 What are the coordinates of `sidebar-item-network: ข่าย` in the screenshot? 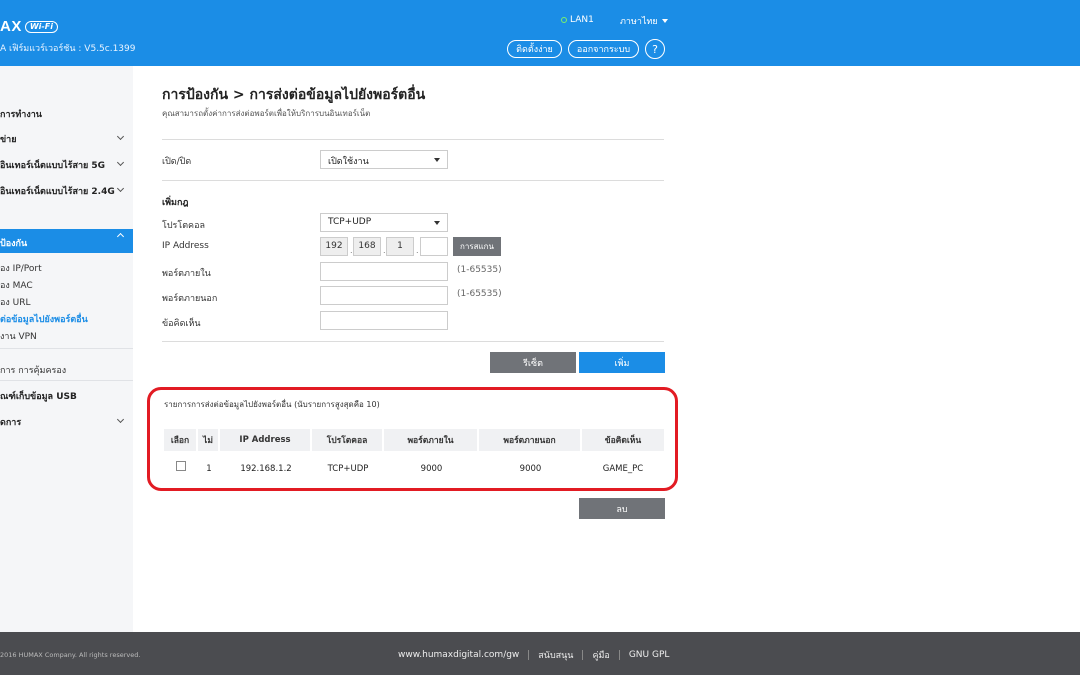 It's located at (66, 139).